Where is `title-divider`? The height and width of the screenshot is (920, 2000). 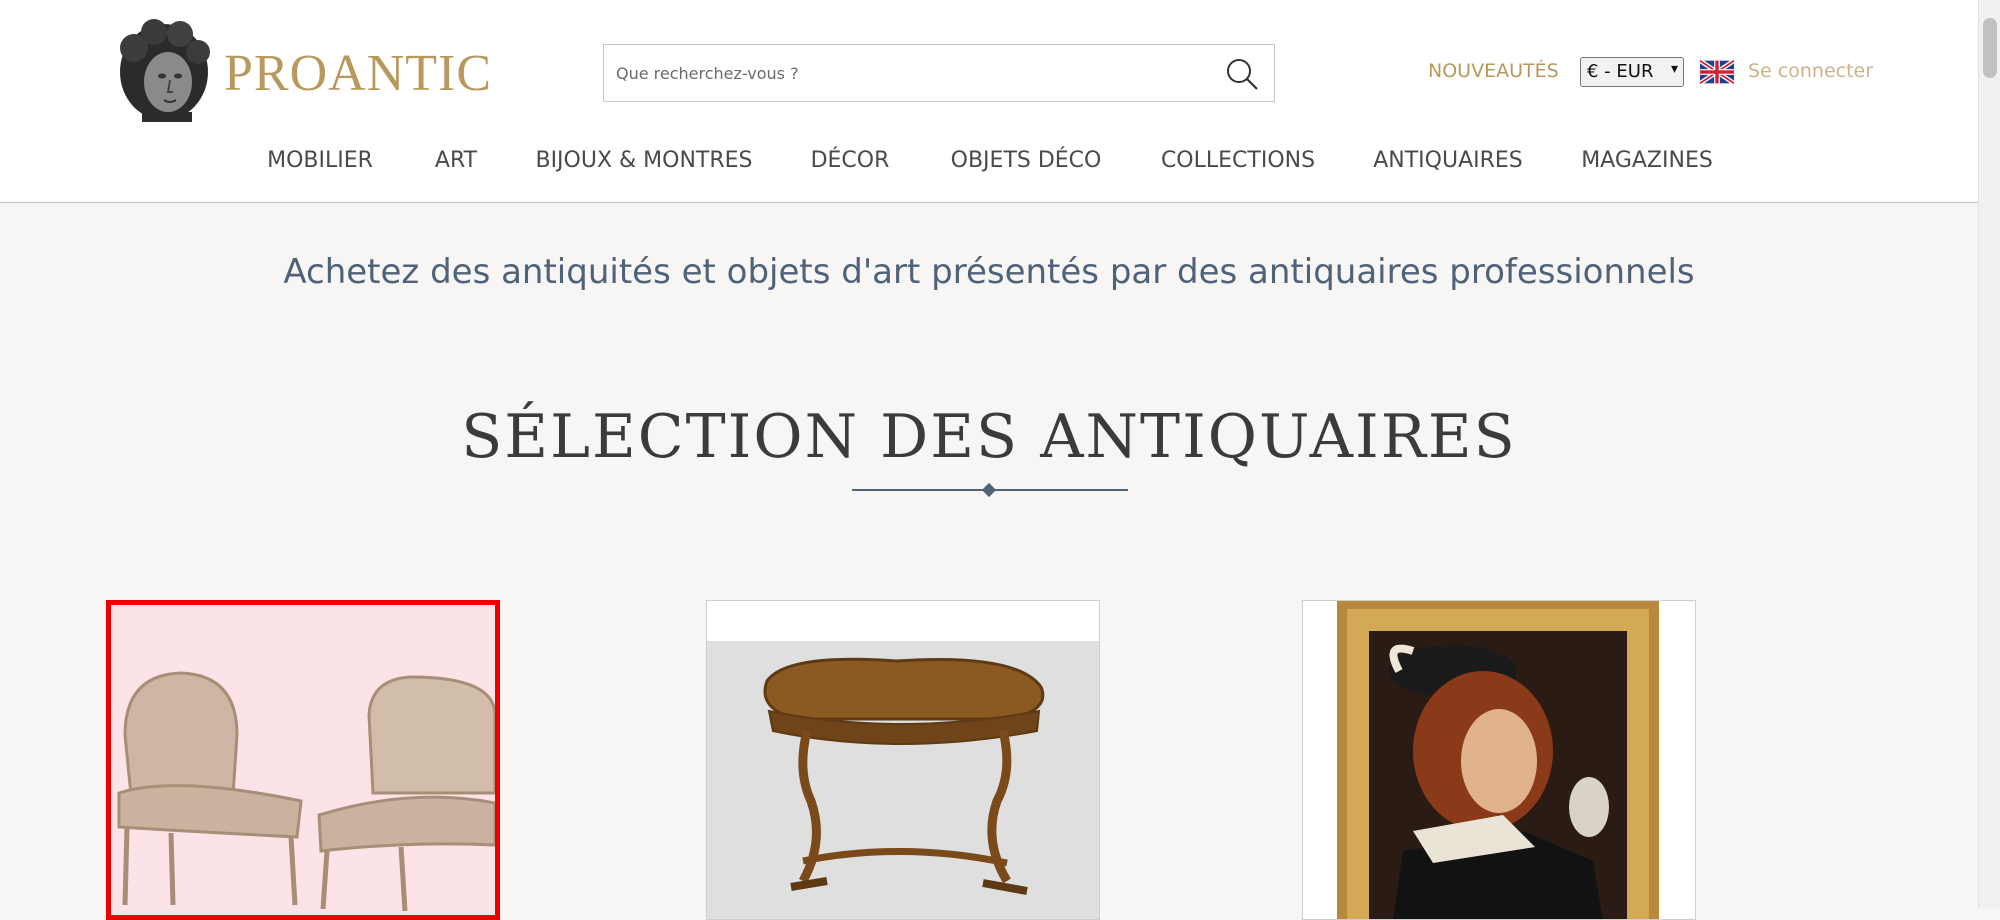
title-divider is located at coordinates (990, 490).